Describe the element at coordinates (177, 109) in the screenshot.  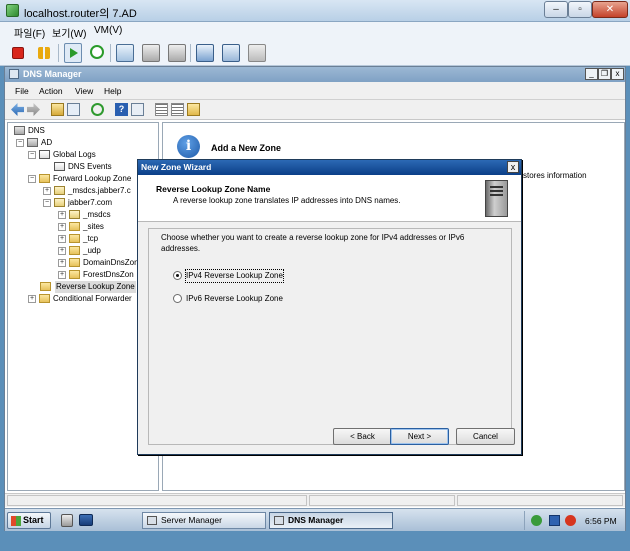
I see `detail-view-icon` at that location.